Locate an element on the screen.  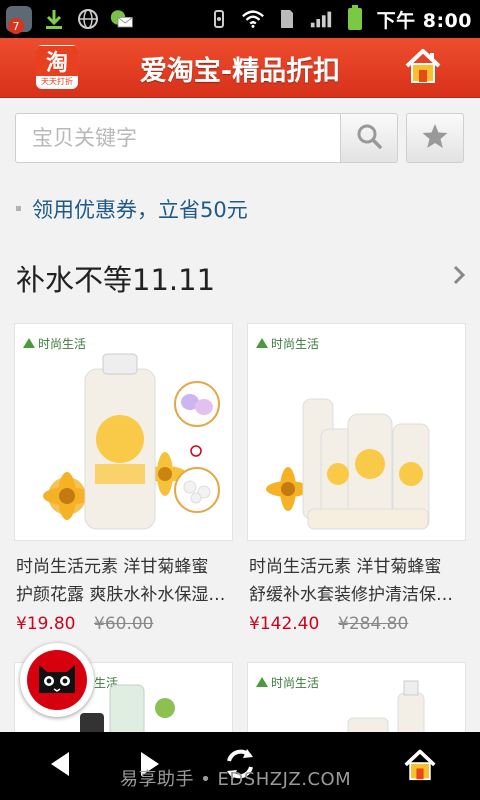
download-icon is located at coordinates (54, 19).